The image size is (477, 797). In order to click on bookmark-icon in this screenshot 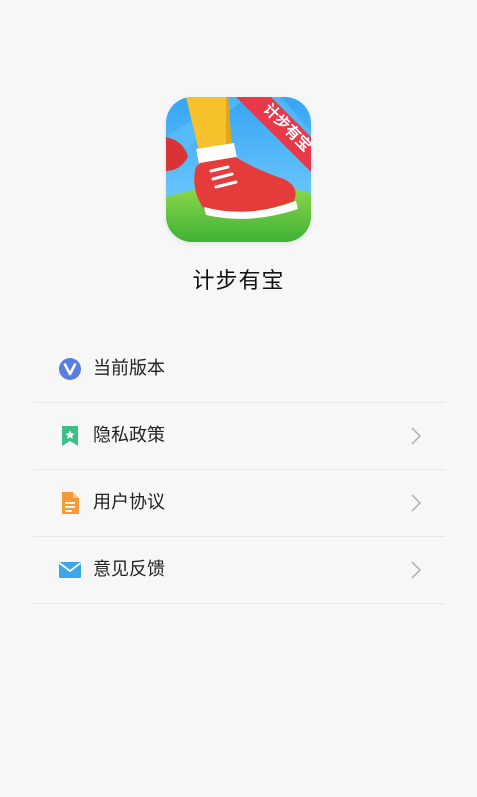, I will do `click(70, 436)`.